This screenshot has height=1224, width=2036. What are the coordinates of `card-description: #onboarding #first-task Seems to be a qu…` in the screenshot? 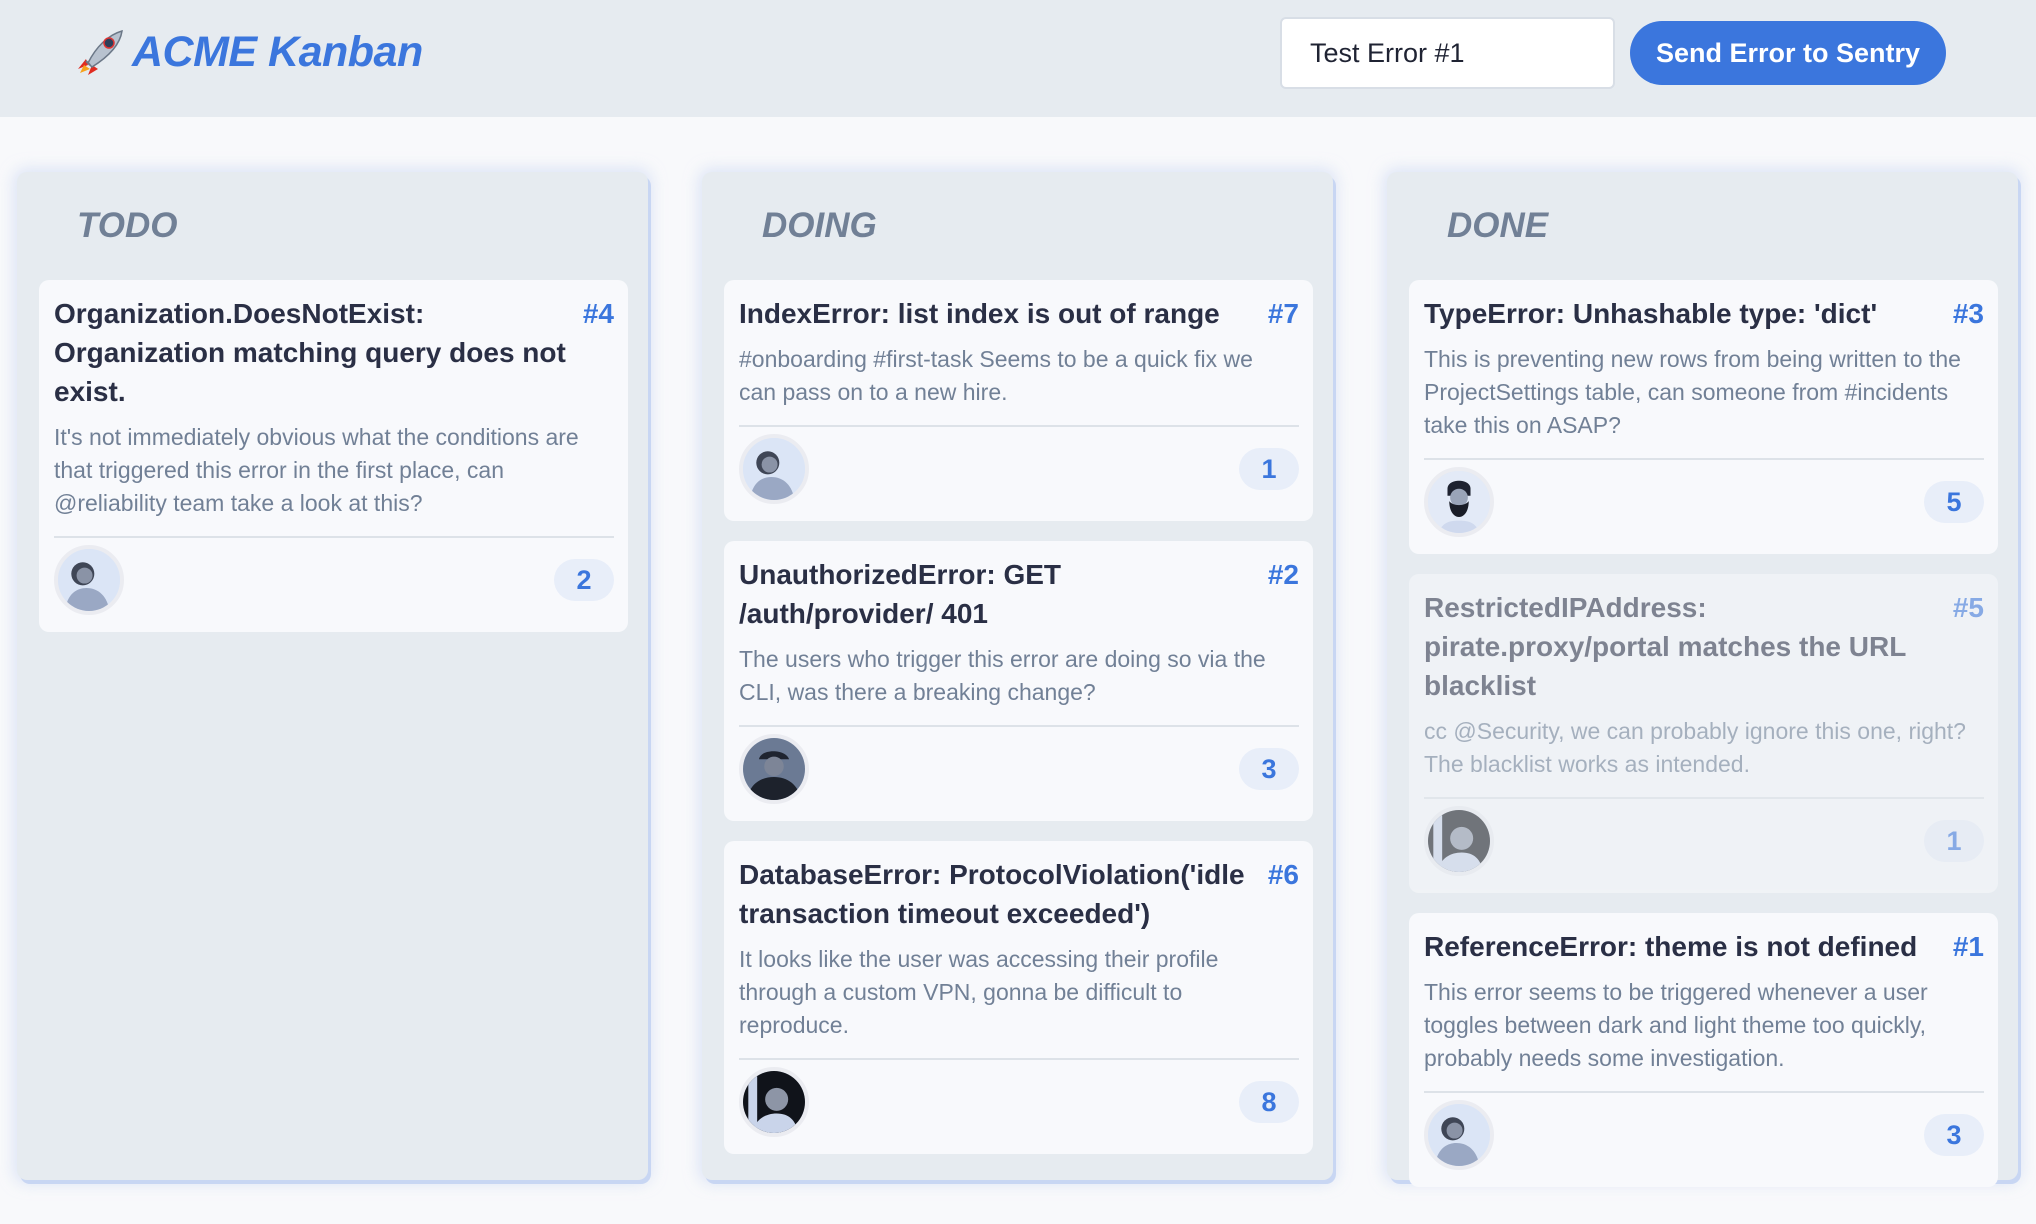 It's located at (996, 375).